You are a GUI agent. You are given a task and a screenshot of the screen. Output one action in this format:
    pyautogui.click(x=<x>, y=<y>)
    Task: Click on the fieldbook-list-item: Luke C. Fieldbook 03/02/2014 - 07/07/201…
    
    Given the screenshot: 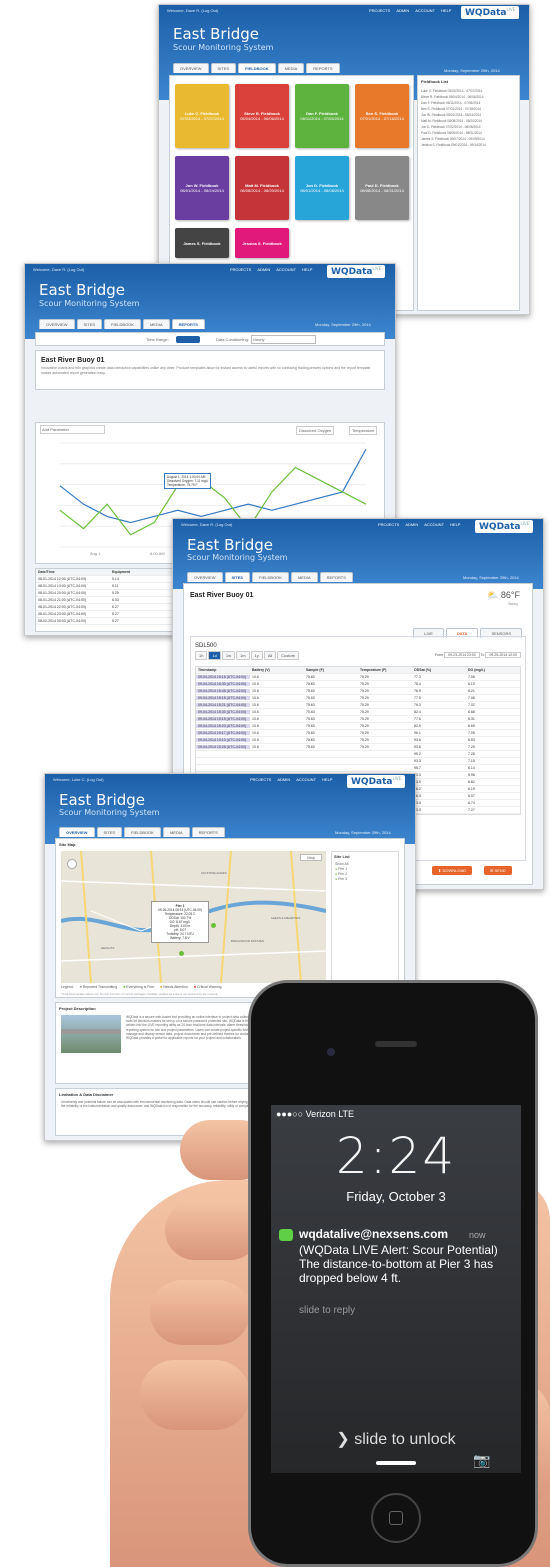 What is the action you would take?
    pyautogui.click(x=468, y=91)
    